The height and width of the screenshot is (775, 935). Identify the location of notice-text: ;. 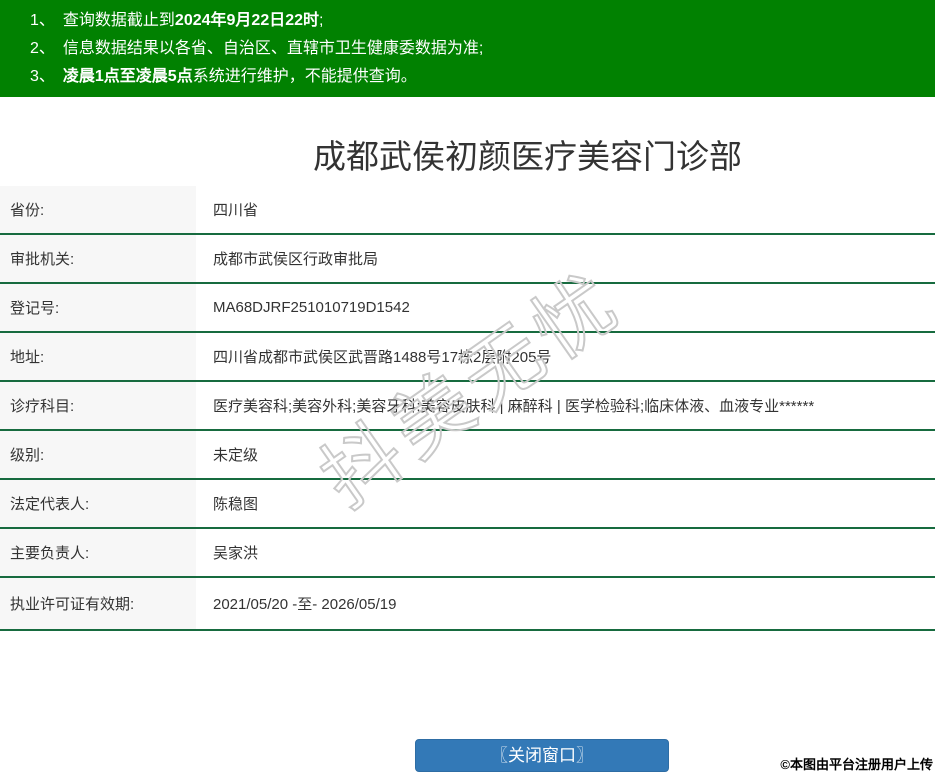
(321, 20).